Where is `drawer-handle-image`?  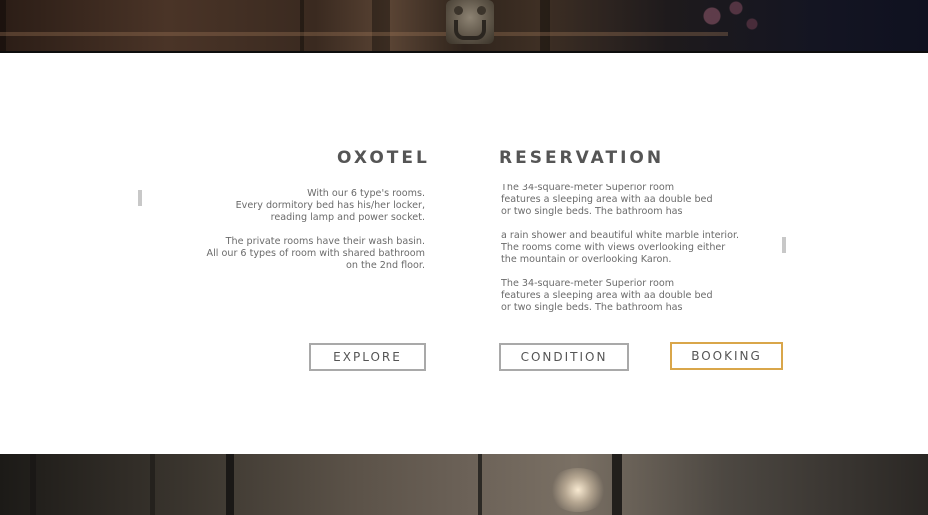
drawer-handle-image is located at coordinates (470, 22).